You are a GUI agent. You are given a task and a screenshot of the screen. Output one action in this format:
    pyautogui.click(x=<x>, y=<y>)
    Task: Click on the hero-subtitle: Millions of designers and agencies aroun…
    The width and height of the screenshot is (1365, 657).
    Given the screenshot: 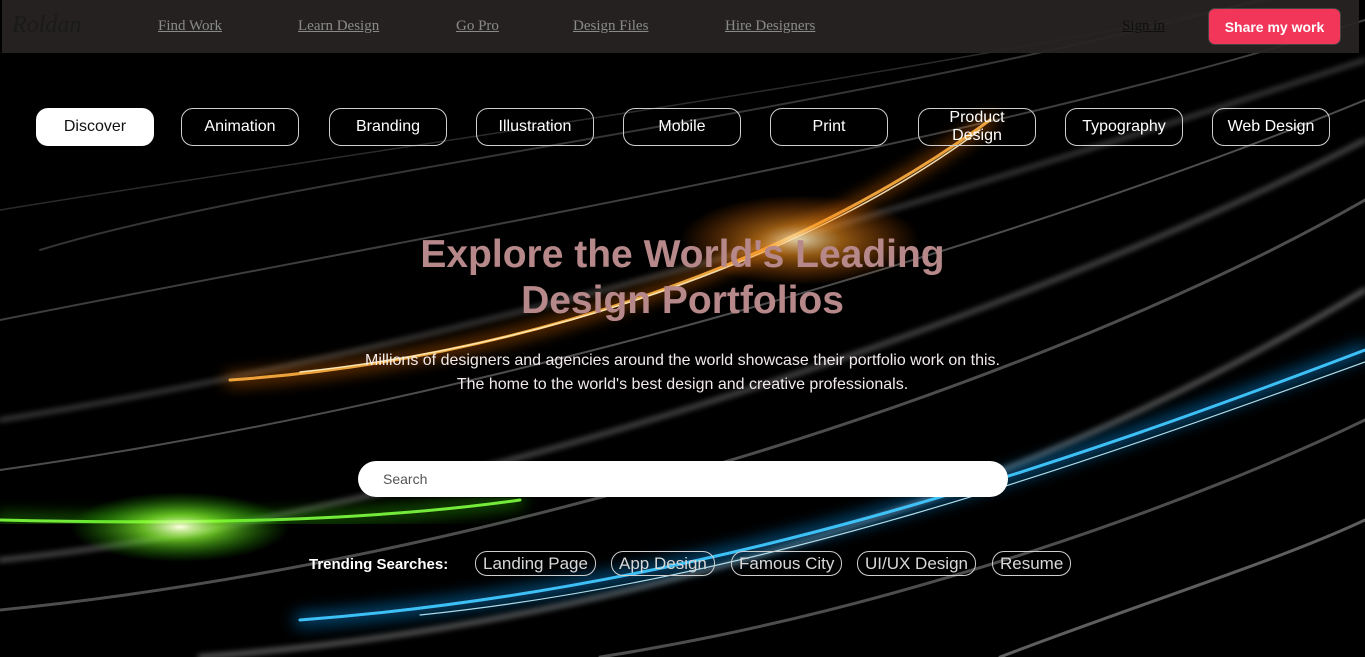 What is the action you would take?
    pyautogui.click(x=682, y=373)
    